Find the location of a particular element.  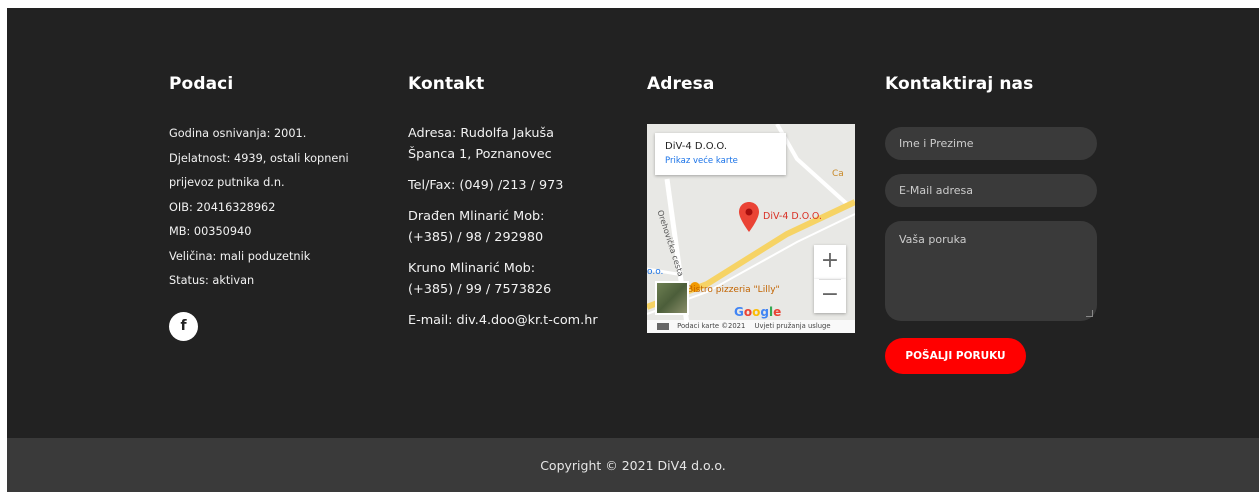

map-place-card: DiV-4 D.O.O. Prikaz veće karte is located at coordinates (720, 154).